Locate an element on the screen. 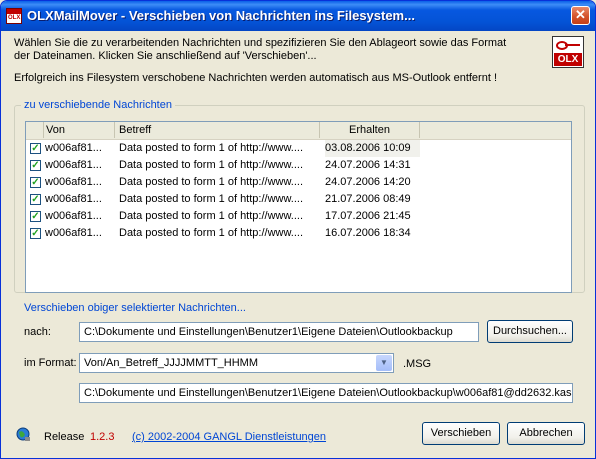 The image size is (596, 459). column-header-from: Von is located at coordinates (79, 130).